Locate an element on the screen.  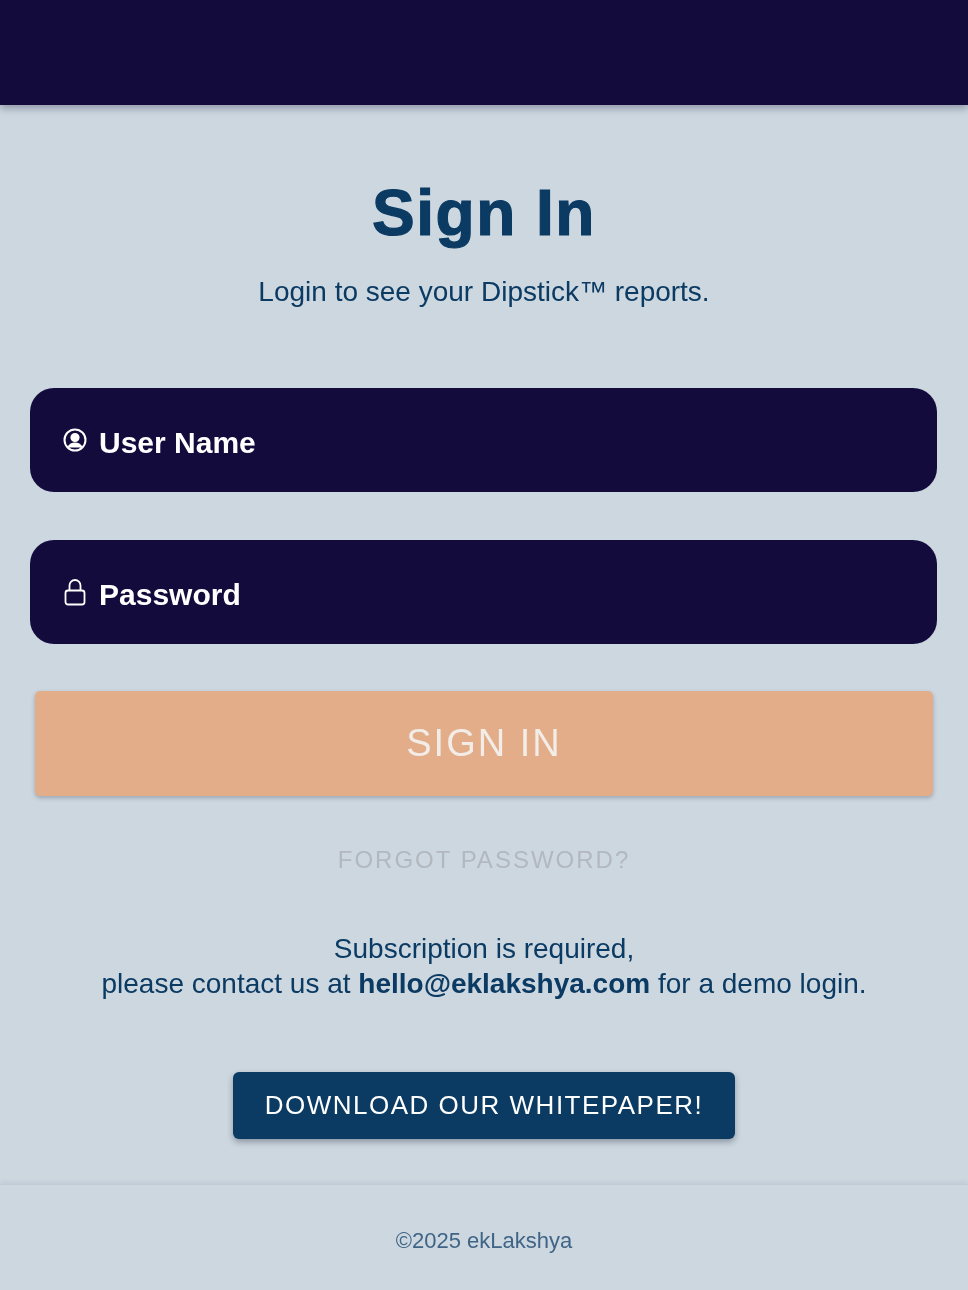
page-title: Sign In is located at coordinates (484, 213).